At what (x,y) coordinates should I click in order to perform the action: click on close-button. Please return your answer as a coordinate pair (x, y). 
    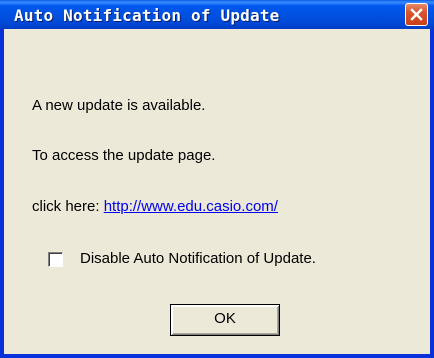
    Looking at the image, I should click on (416, 14).